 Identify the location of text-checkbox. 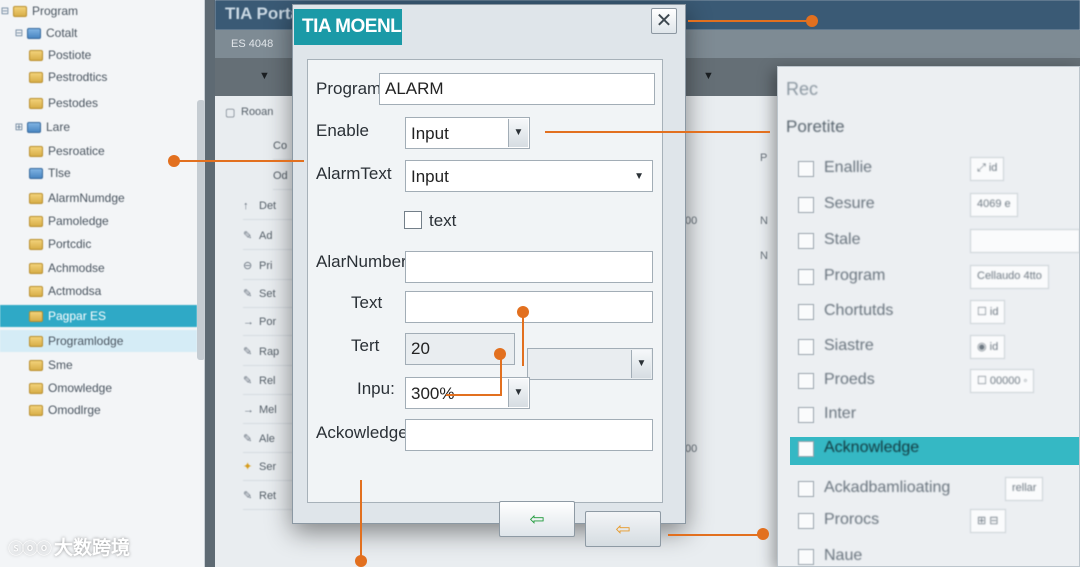
(413, 220).